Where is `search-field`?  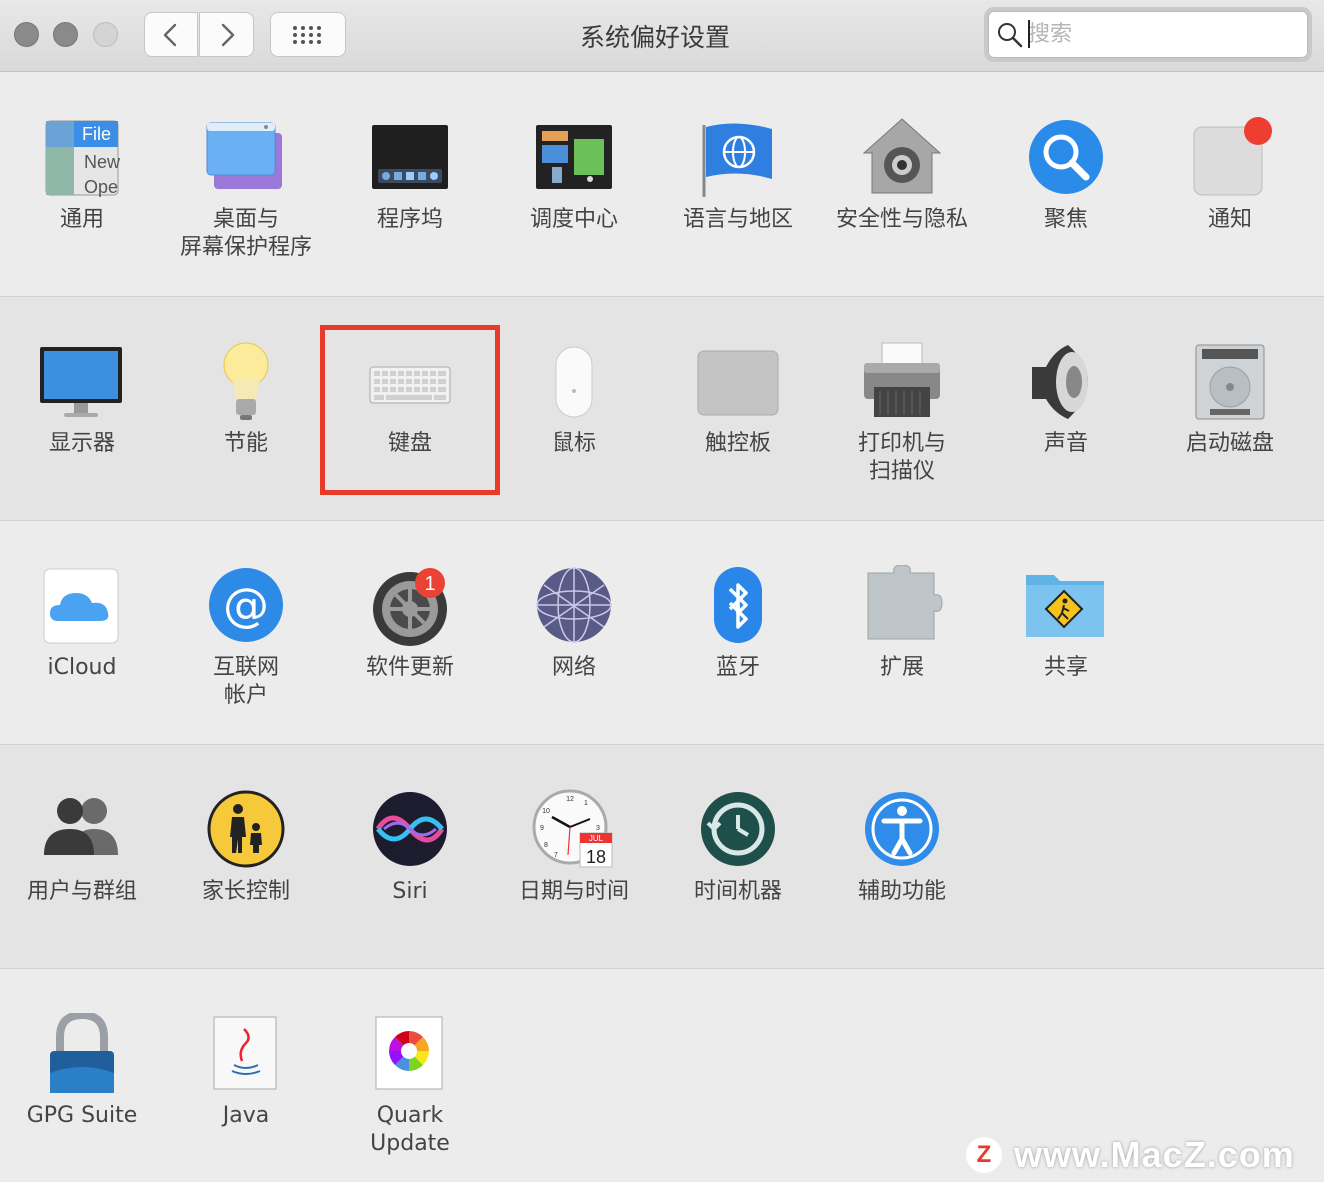 search-field is located at coordinates (1148, 34).